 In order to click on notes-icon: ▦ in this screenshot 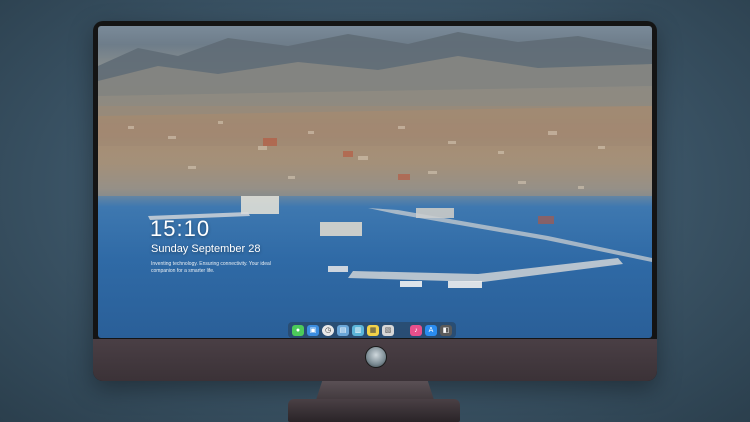, I will do `click(373, 330)`.